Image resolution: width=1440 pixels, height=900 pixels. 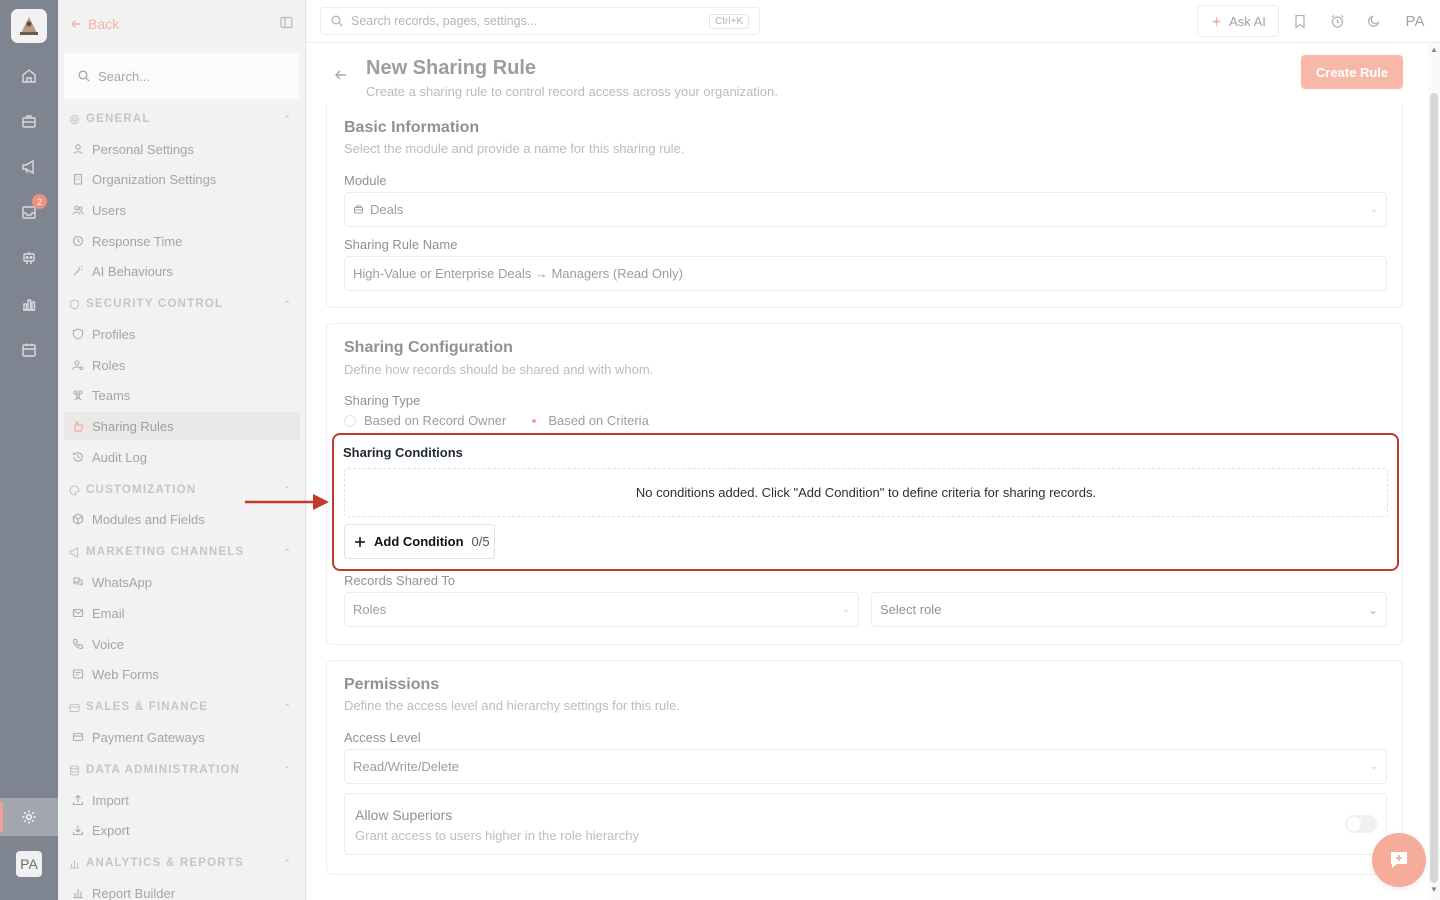 I want to click on arrow-left-icon, so click(x=340, y=75).